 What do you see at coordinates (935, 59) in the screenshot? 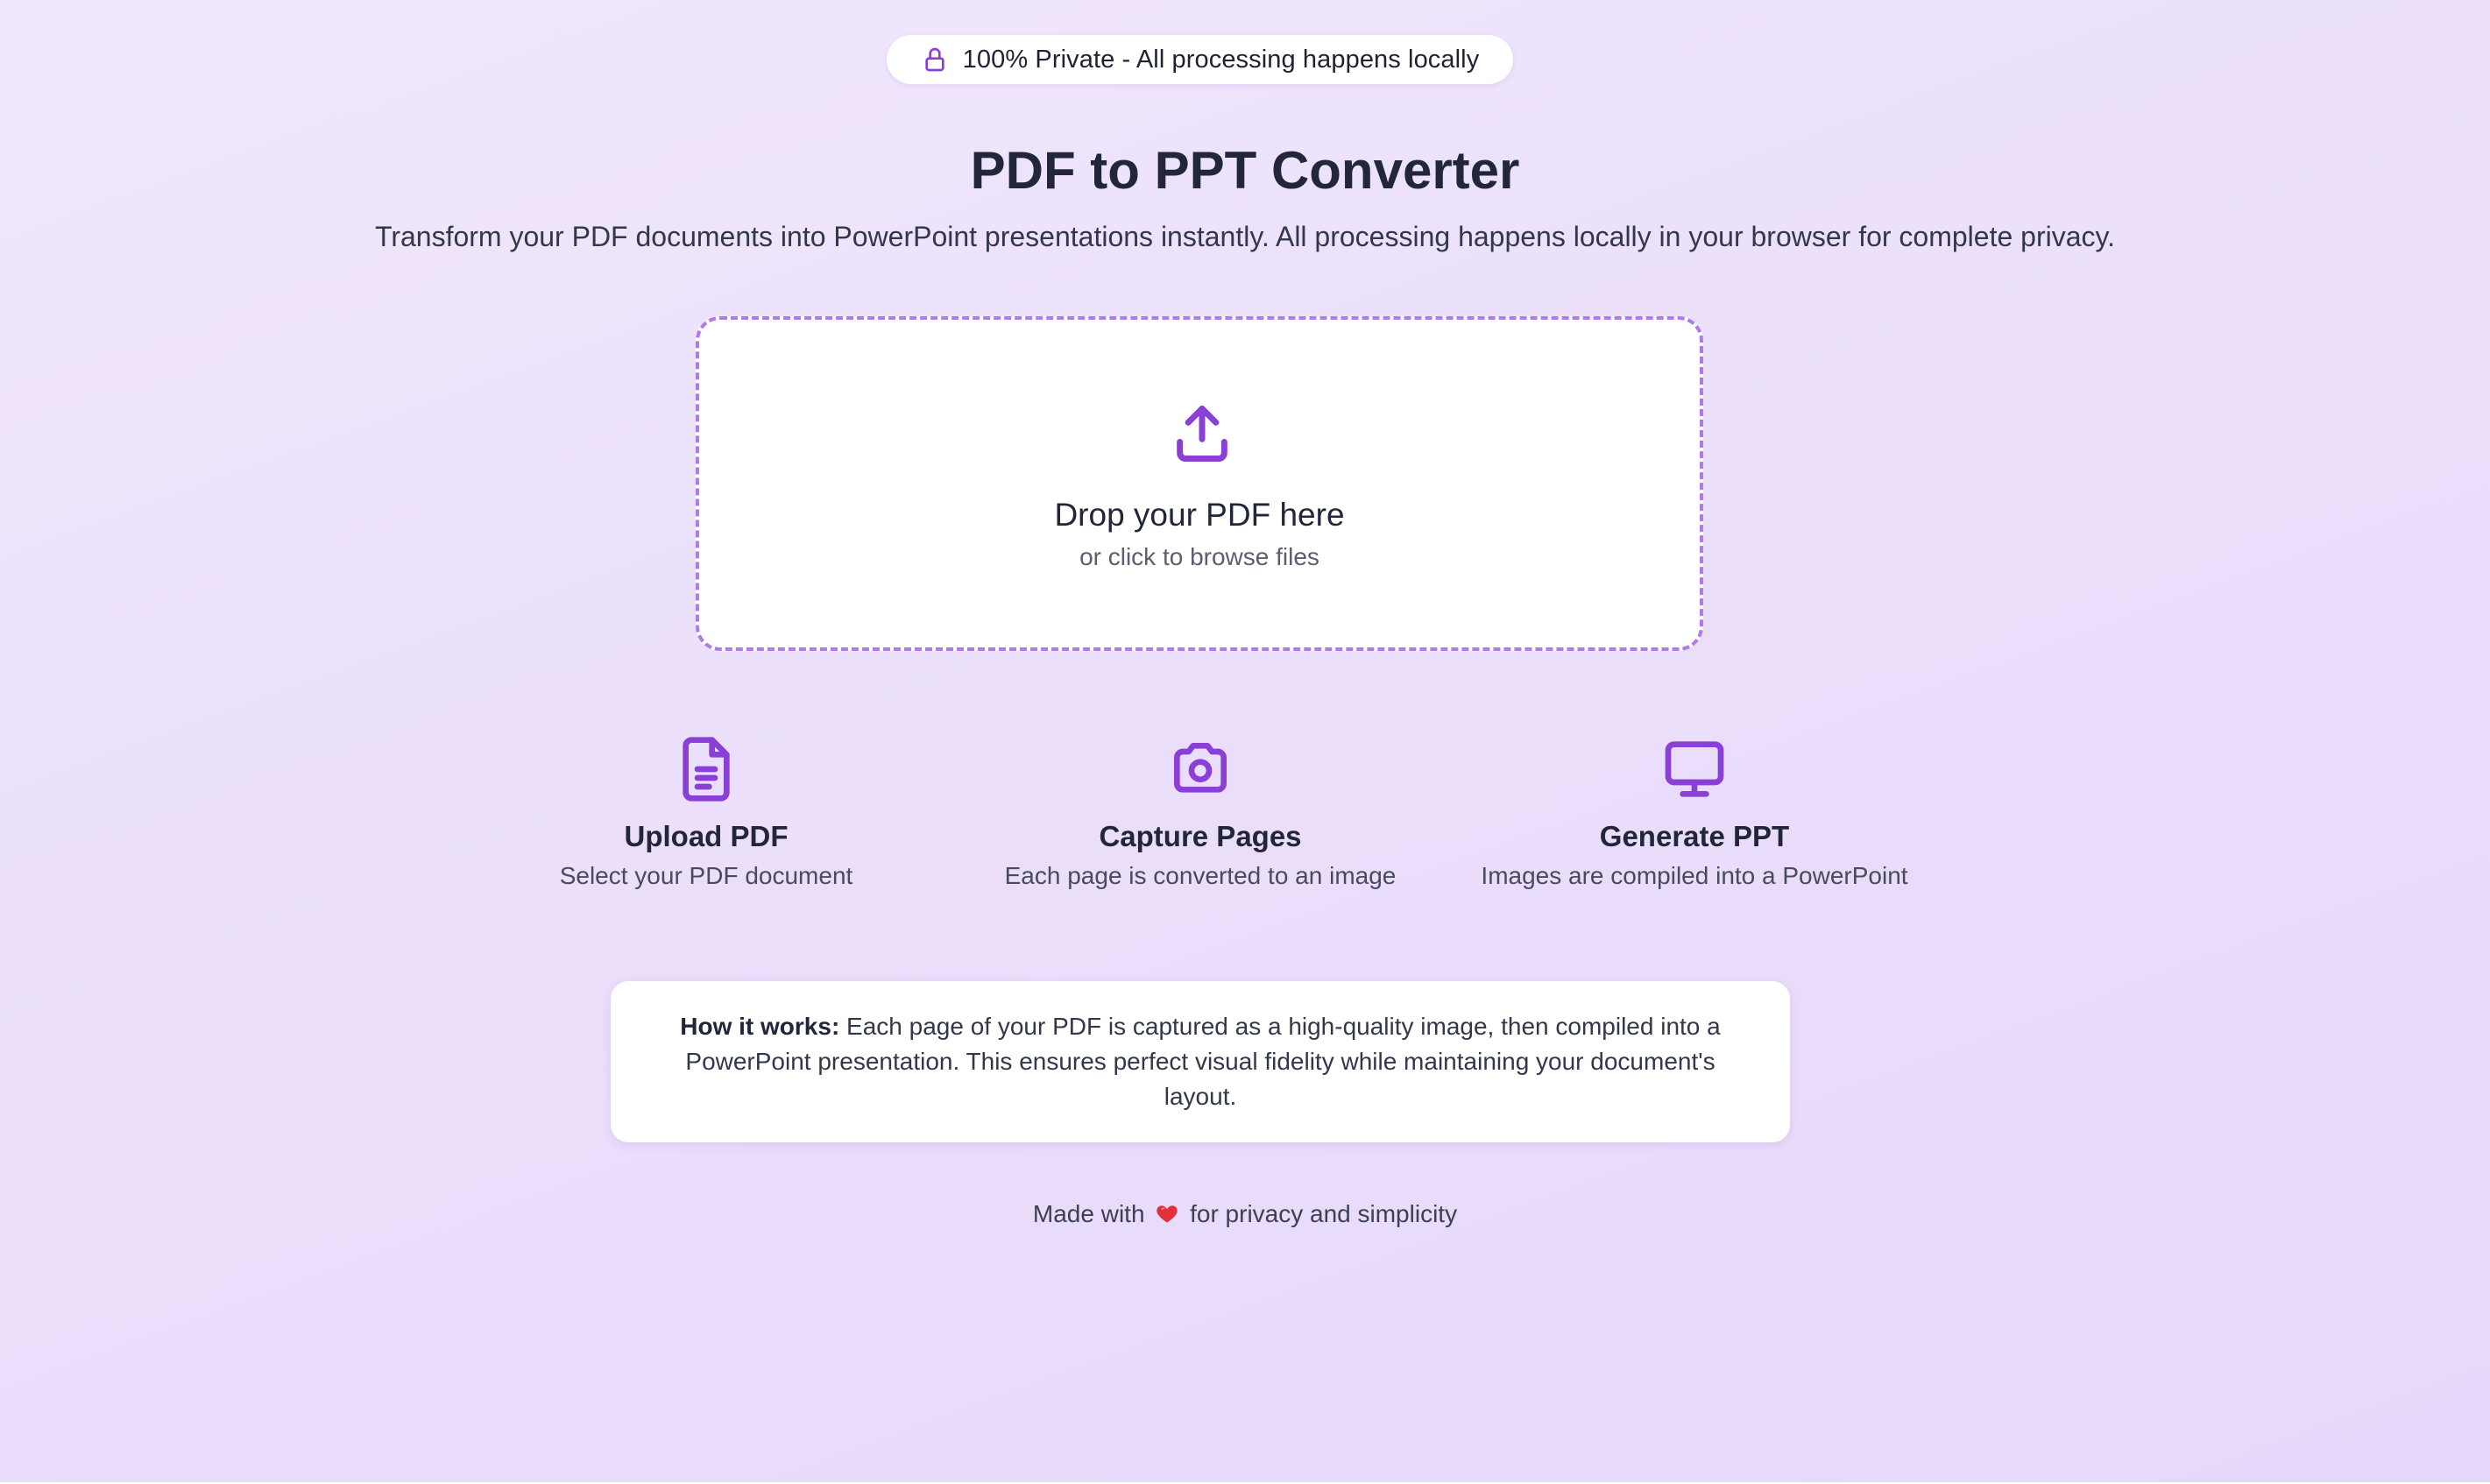
I see `lock-icon` at bounding box center [935, 59].